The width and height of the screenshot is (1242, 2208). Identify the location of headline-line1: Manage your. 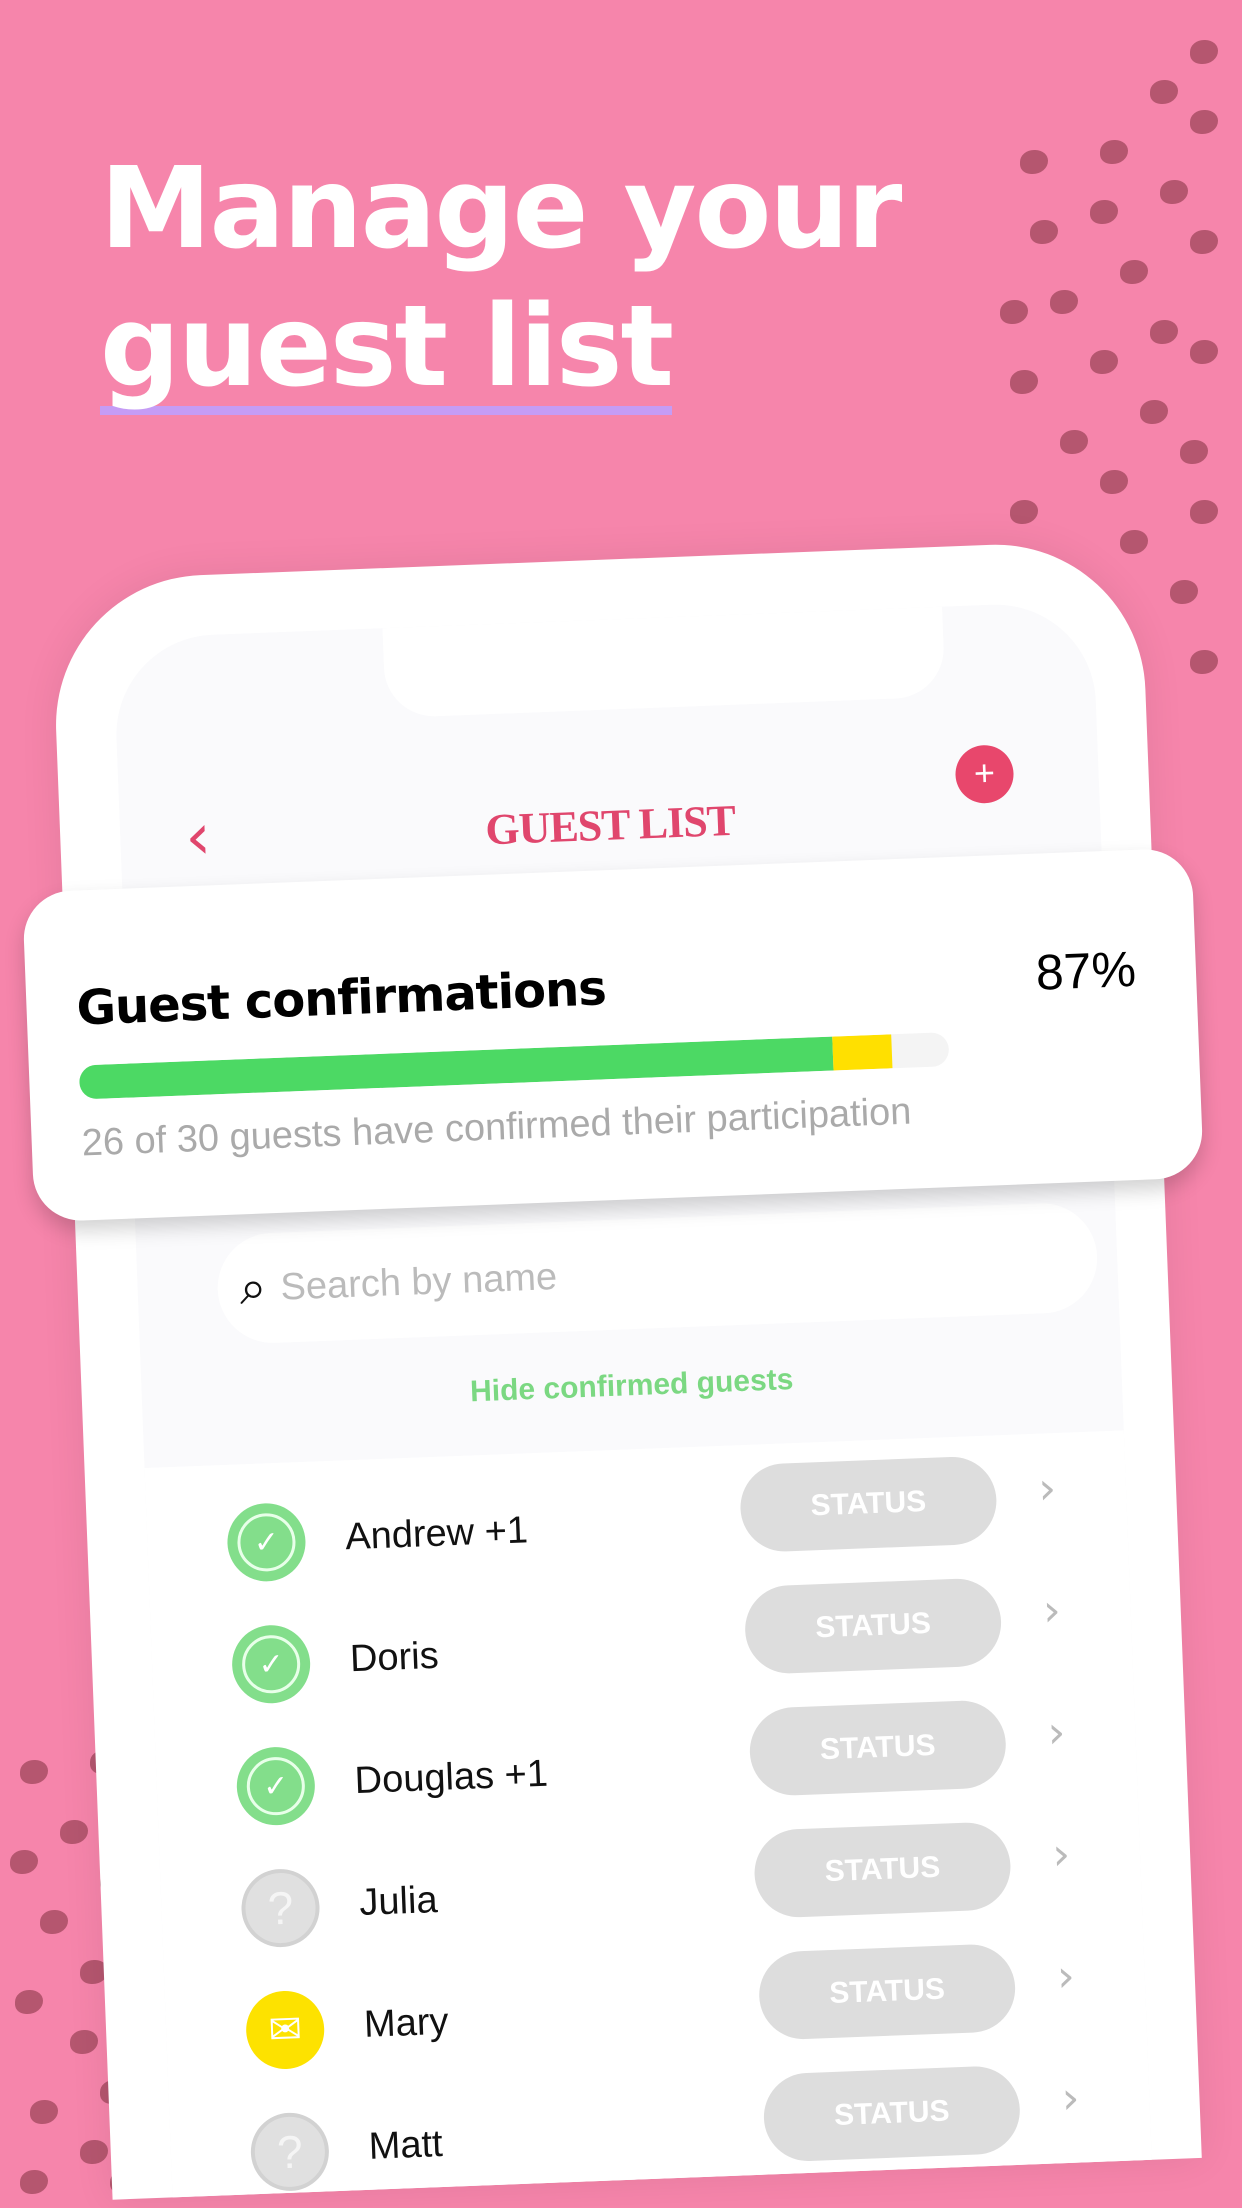
(501, 209).